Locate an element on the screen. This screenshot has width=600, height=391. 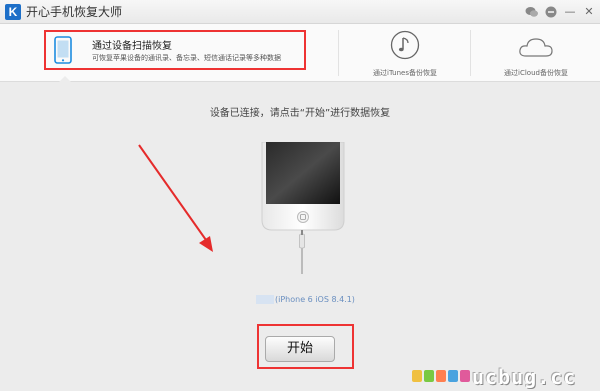
tab-highlight-box is located at coordinates (175, 50).